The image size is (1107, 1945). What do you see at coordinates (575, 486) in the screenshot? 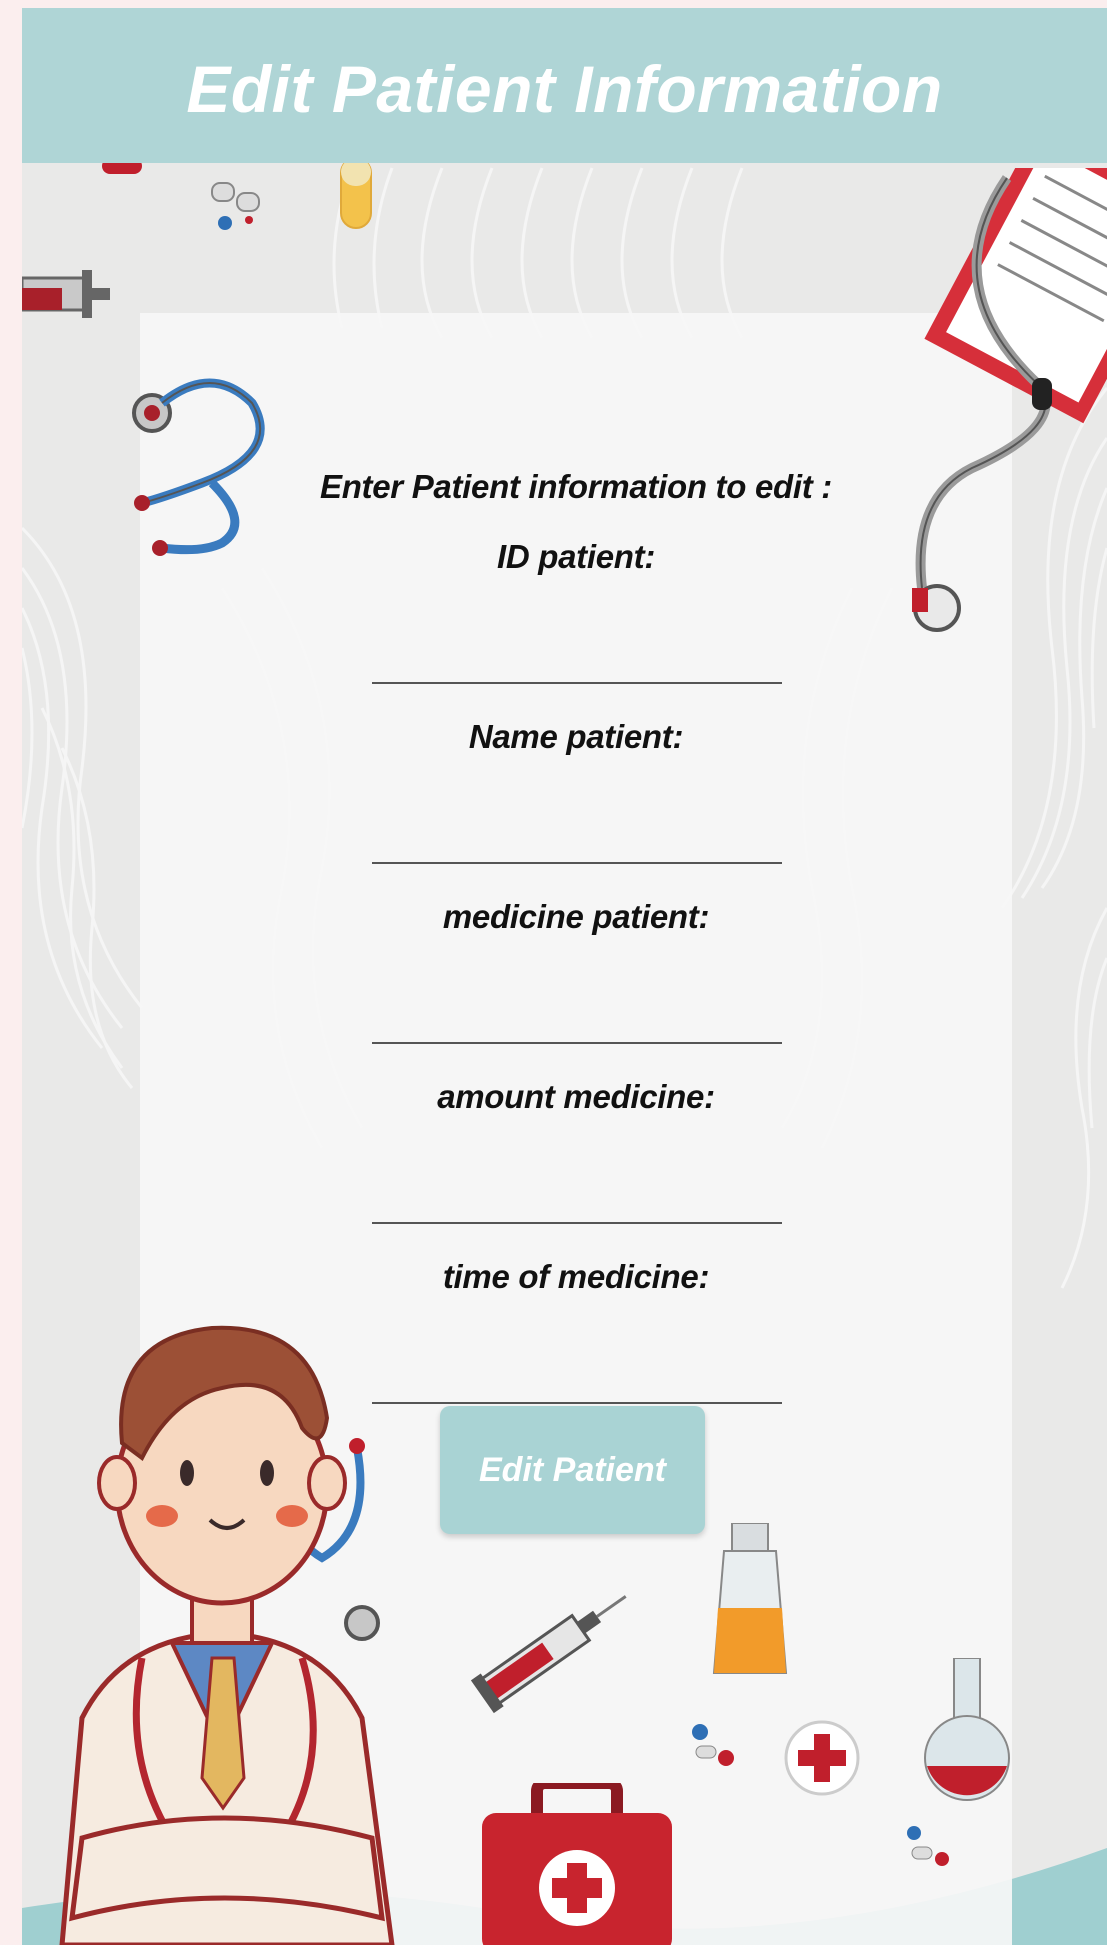
I see `form-heading: Enter Patient information to edit :` at bounding box center [575, 486].